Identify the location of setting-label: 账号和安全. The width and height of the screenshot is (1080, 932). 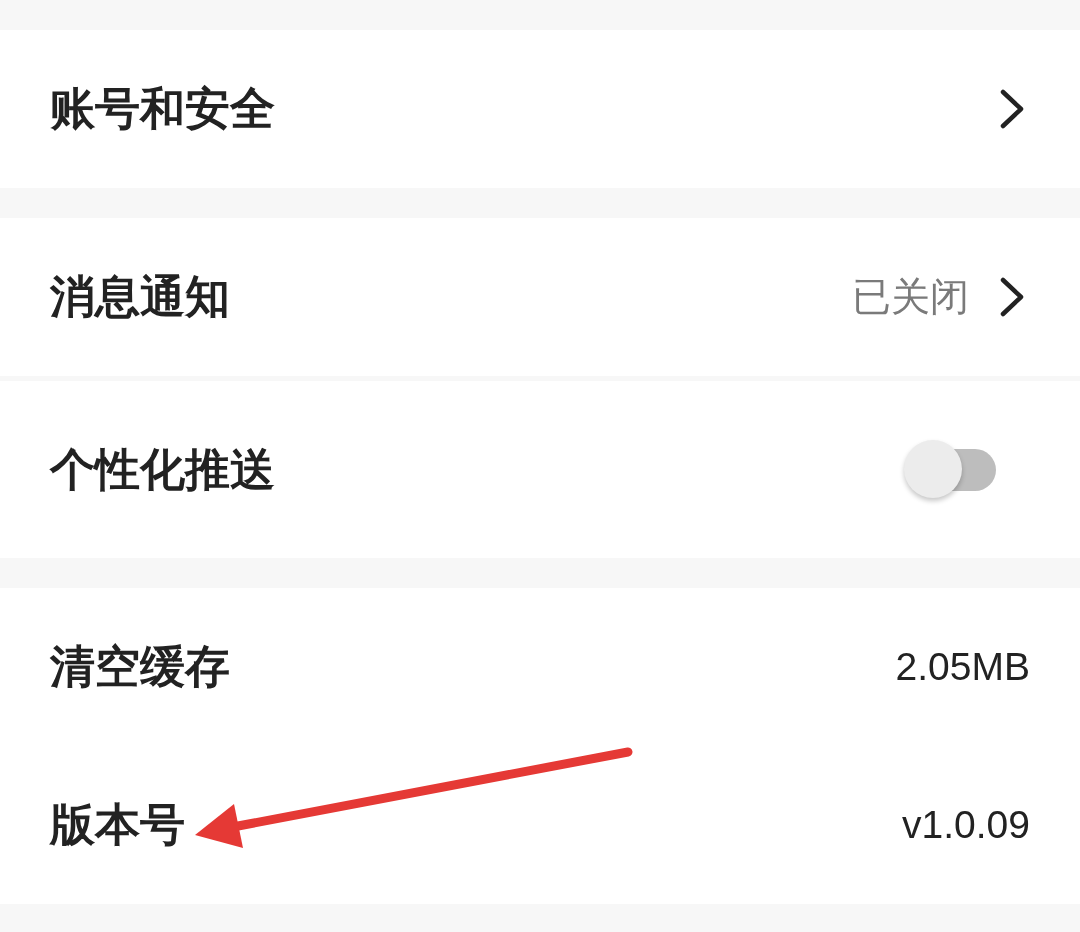
(162, 109).